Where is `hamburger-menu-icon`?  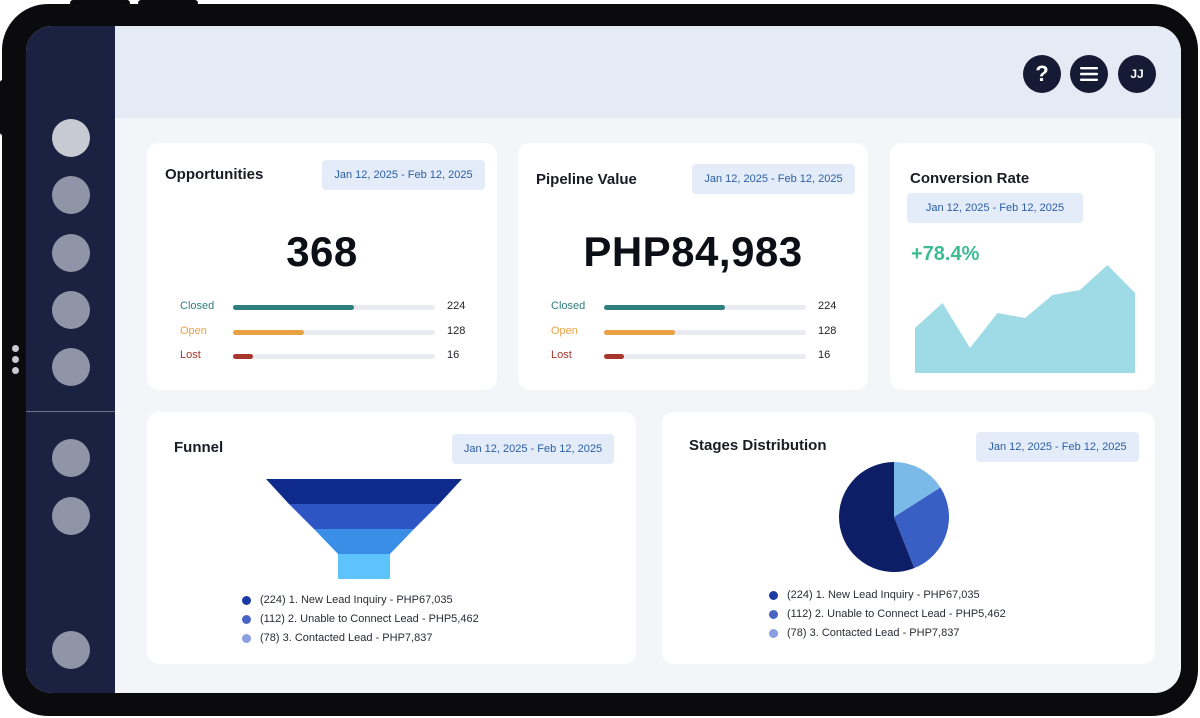
hamburger-menu-icon is located at coordinates (1089, 74).